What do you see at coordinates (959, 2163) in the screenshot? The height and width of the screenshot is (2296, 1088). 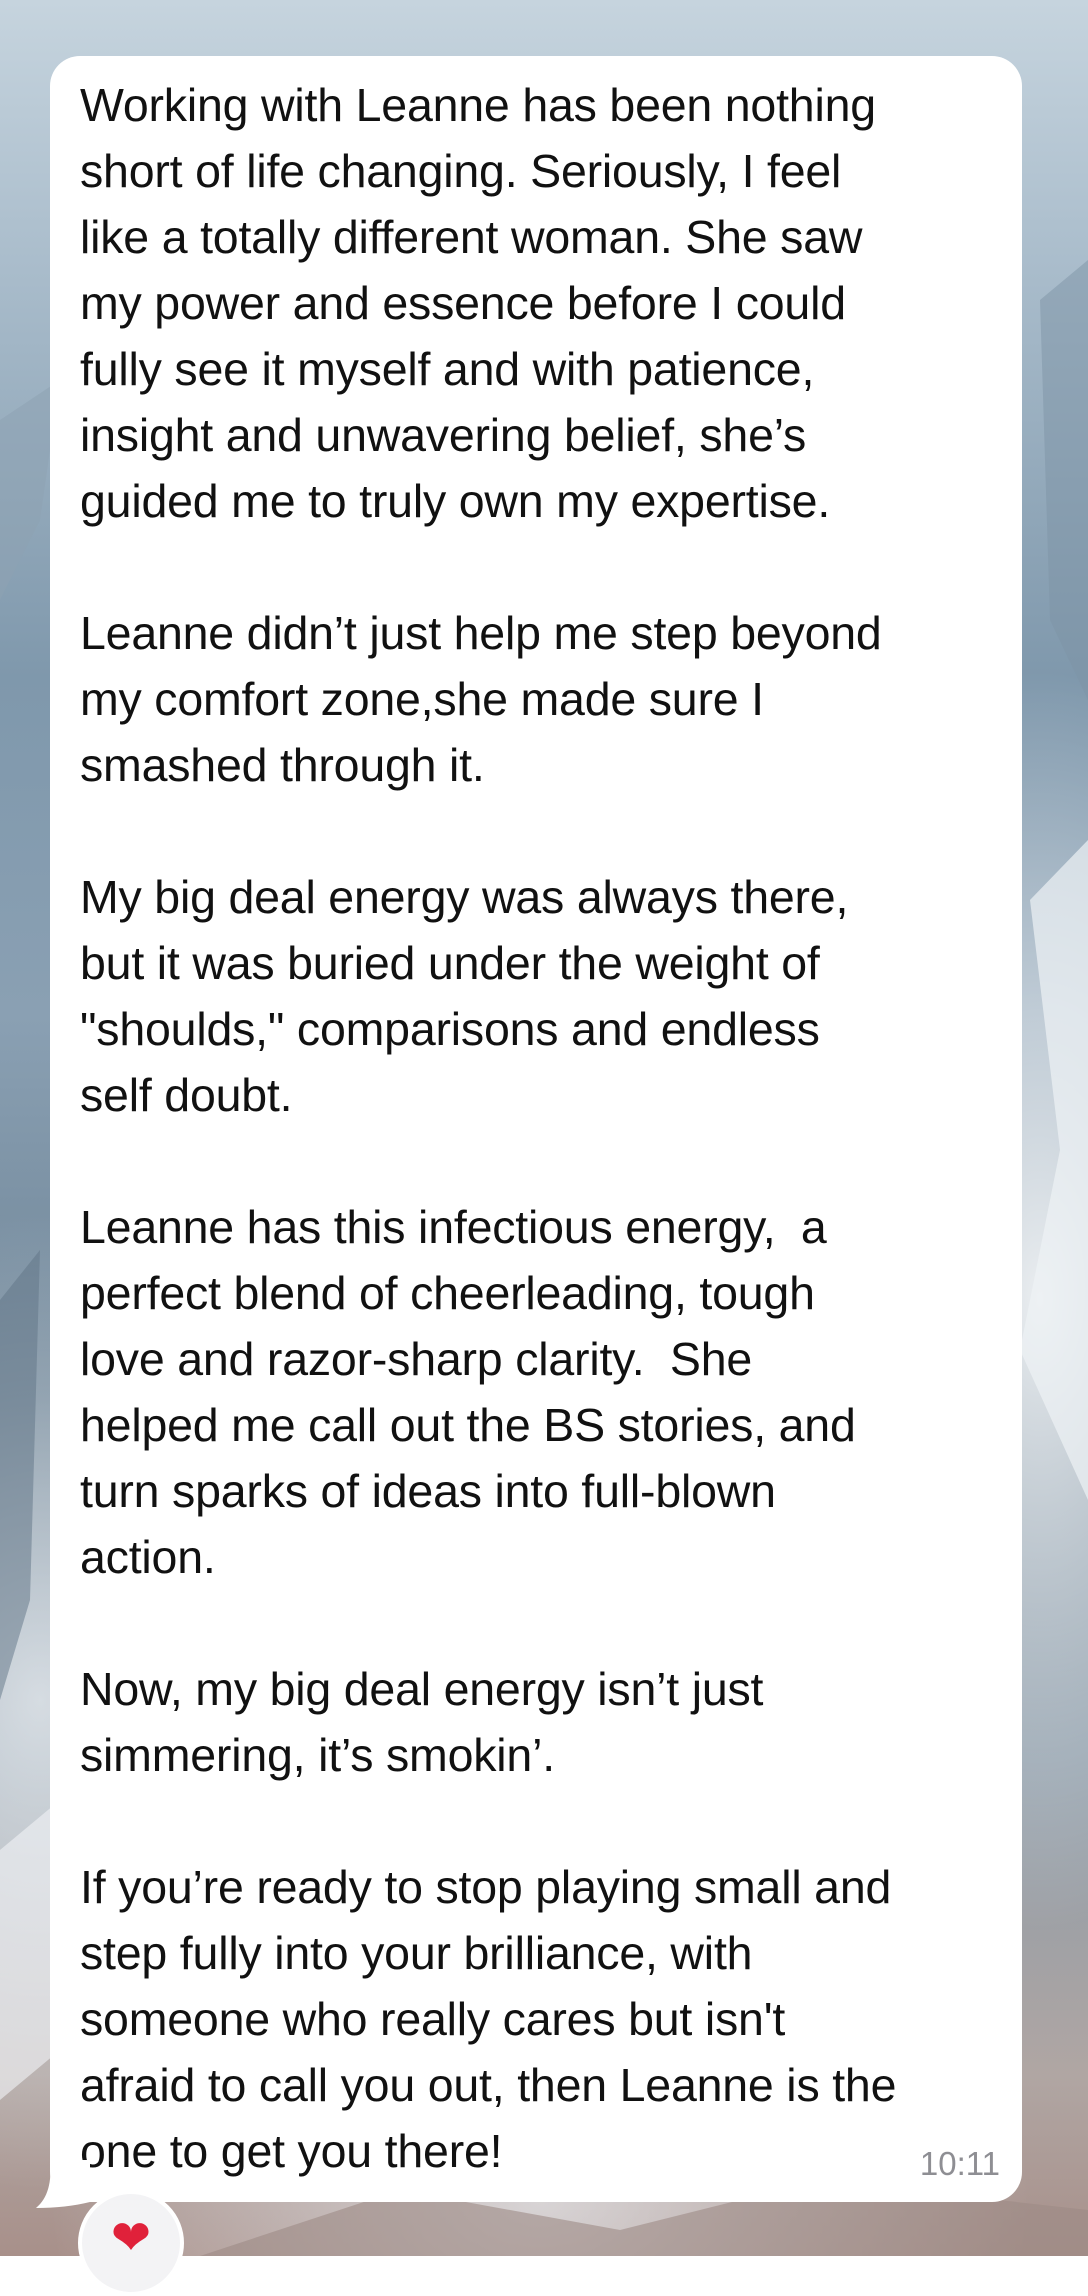 I see `message-timestamp: 10:11` at bounding box center [959, 2163].